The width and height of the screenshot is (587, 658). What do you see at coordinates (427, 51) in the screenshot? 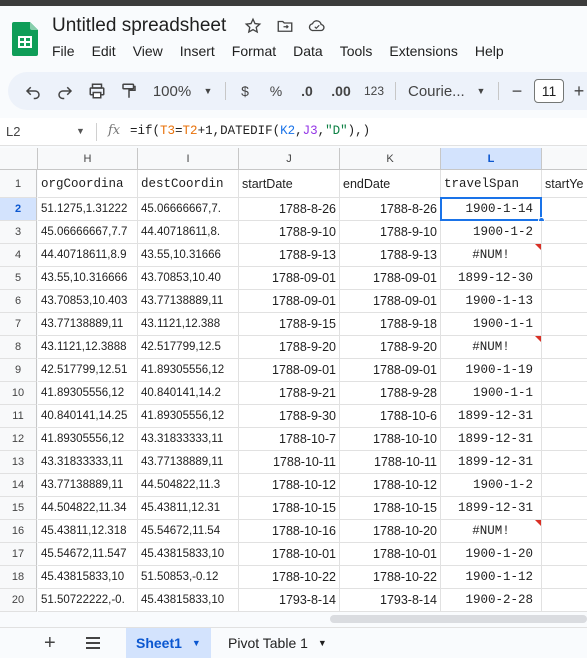
I see `menu-extensions: Extensions` at bounding box center [427, 51].